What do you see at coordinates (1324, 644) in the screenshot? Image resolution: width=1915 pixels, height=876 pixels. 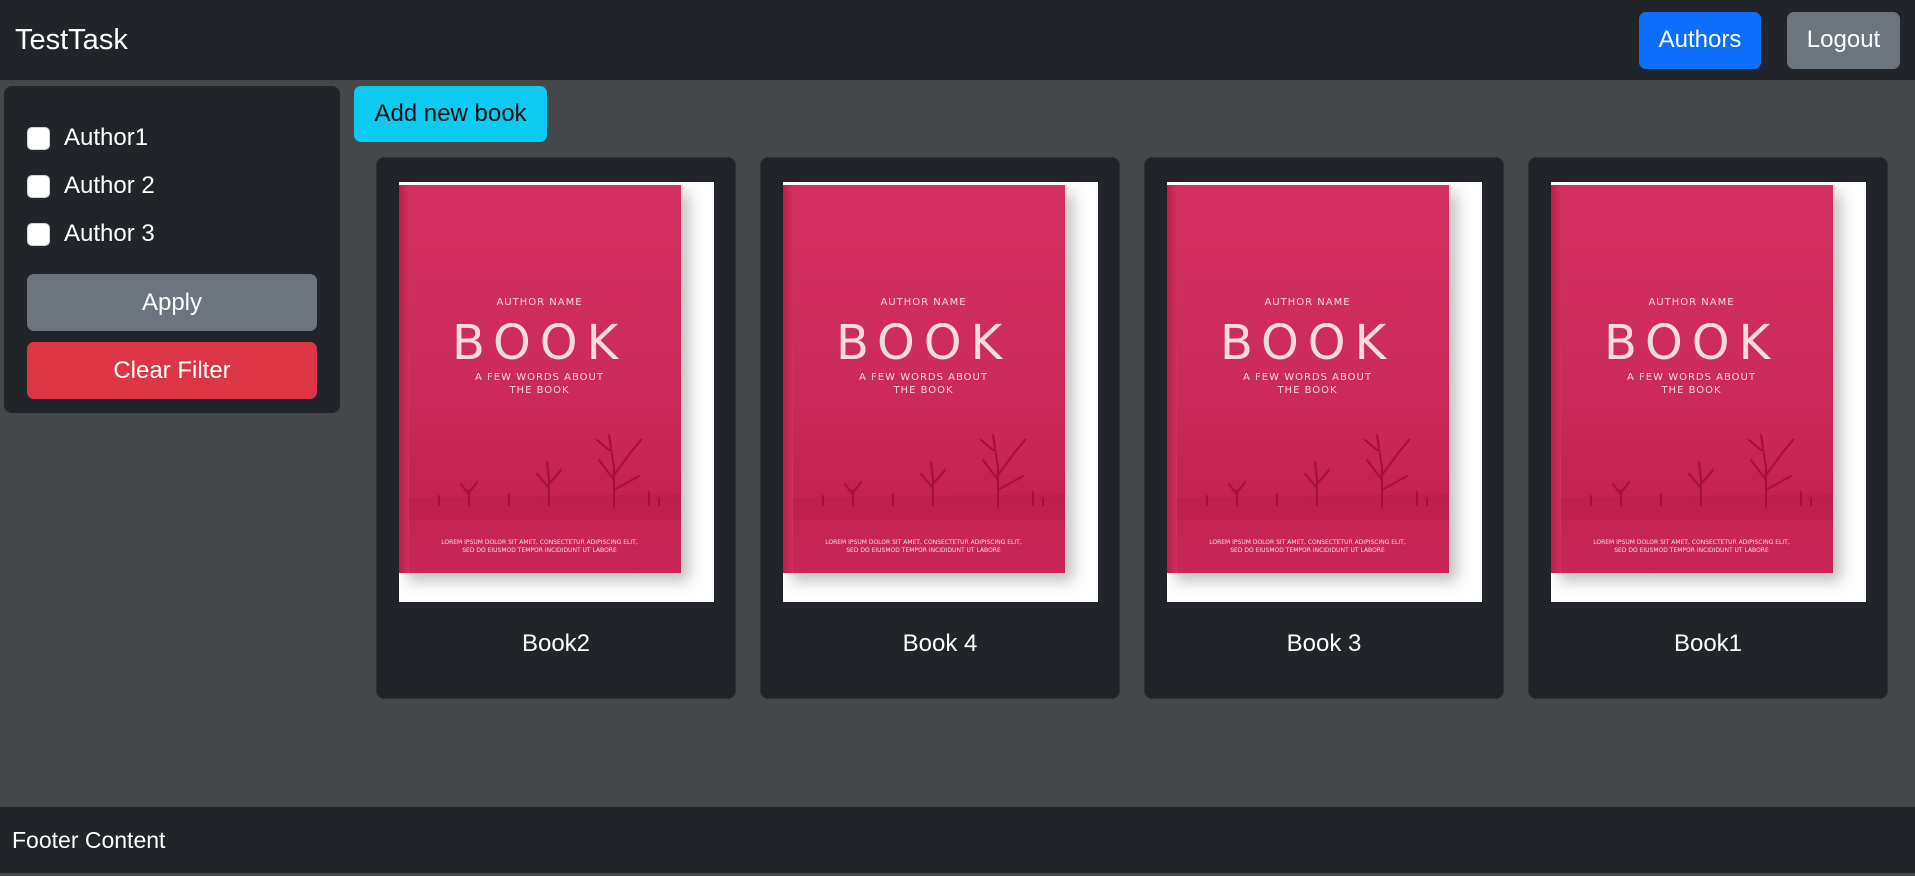 I see `book-title: Book 3` at bounding box center [1324, 644].